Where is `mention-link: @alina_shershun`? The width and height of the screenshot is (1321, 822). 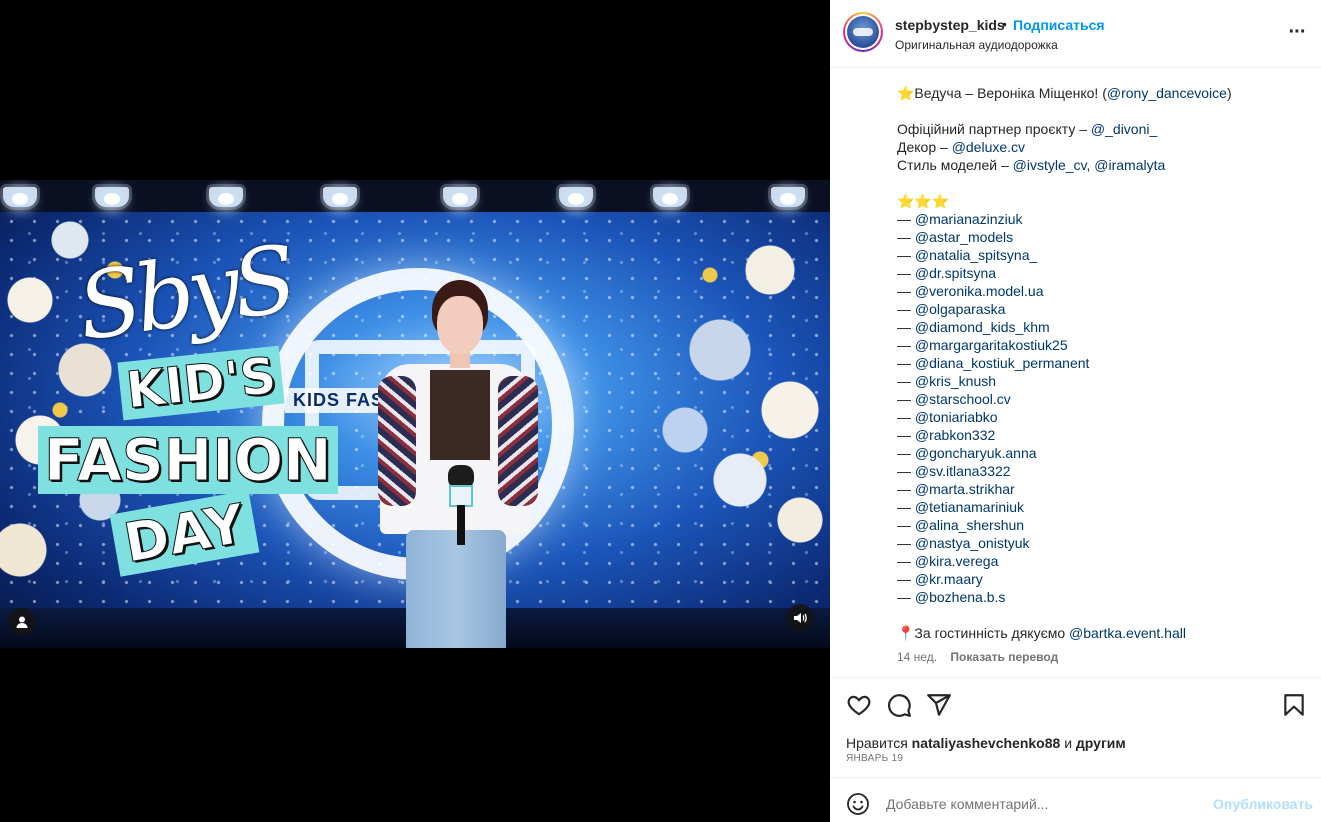
mention-link: @alina_shershun is located at coordinates (969, 525).